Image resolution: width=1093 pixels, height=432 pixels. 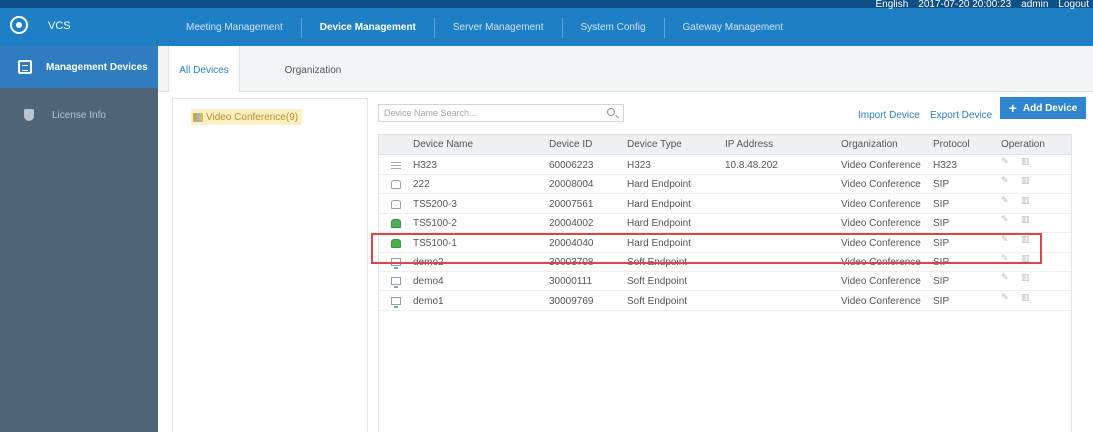 What do you see at coordinates (19, 25) in the screenshot?
I see `vcs-logo-icon` at bounding box center [19, 25].